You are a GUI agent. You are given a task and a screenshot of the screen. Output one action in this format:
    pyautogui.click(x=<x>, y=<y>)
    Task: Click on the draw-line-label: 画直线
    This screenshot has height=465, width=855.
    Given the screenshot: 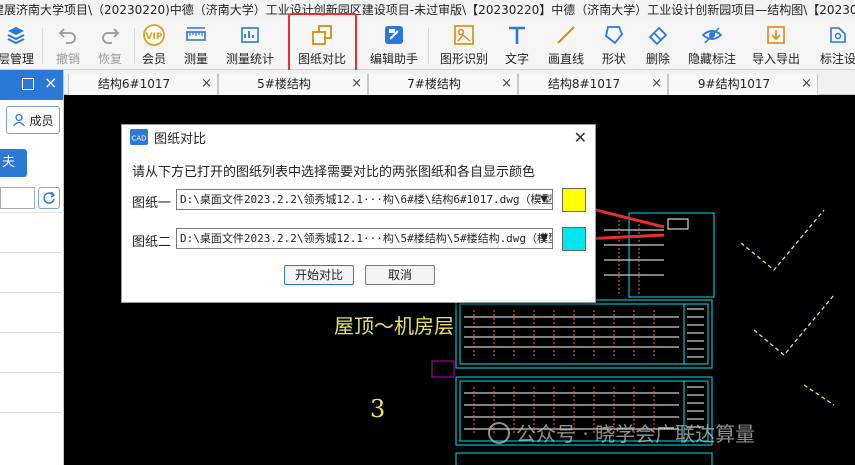 What is the action you would take?
    pyautogui.click(x=565, y=59)
    